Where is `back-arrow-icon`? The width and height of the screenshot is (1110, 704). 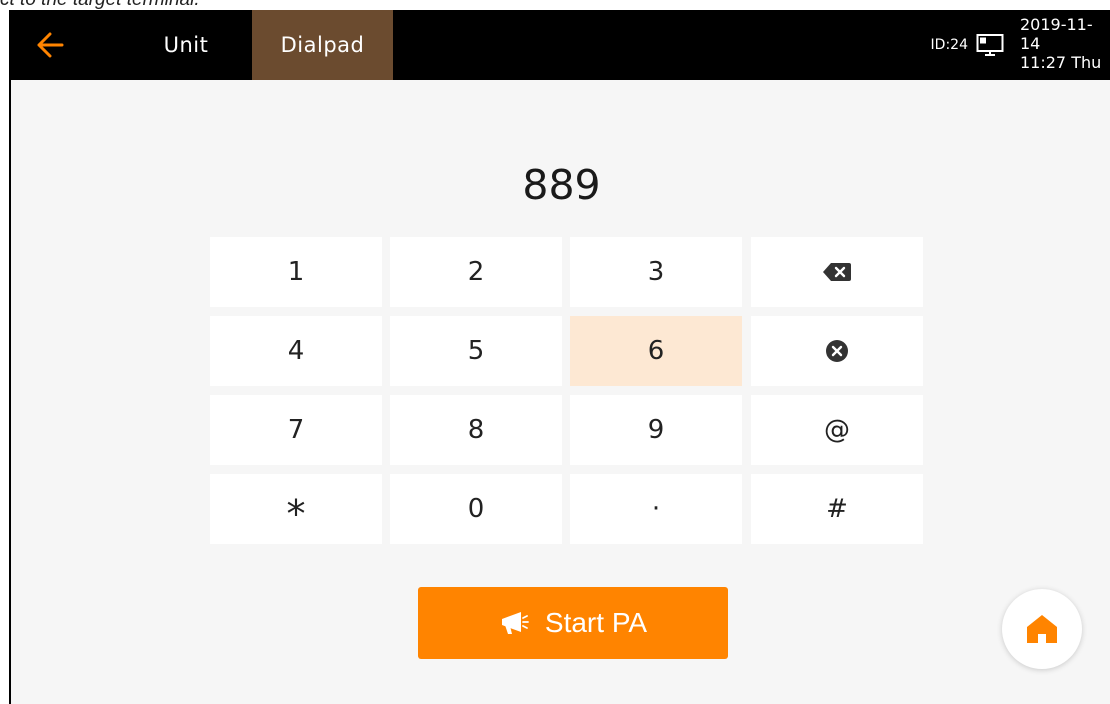
back-arrow-icon is located at coordinates (50, 45).